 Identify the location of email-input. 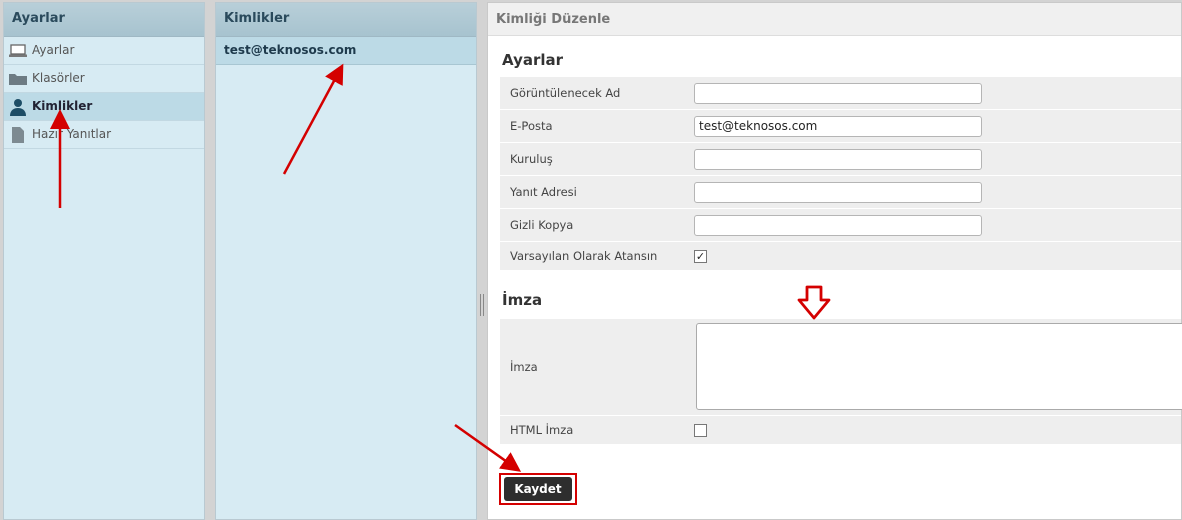
(838, 126).